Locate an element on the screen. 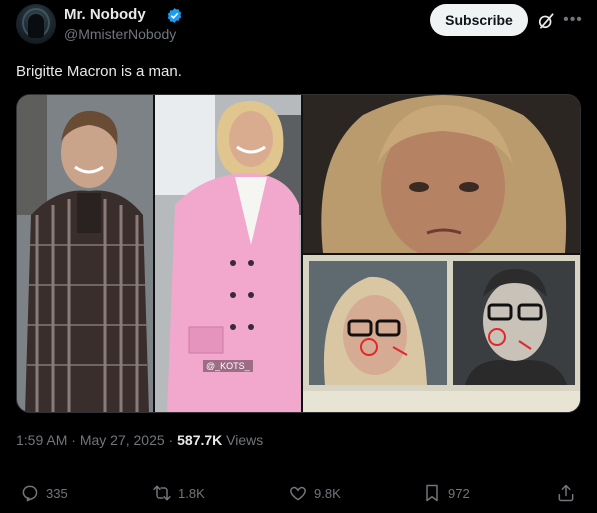 The height and width of the screenshot is (513, 597). closeup-illustration is located at coordinates (441, 174).